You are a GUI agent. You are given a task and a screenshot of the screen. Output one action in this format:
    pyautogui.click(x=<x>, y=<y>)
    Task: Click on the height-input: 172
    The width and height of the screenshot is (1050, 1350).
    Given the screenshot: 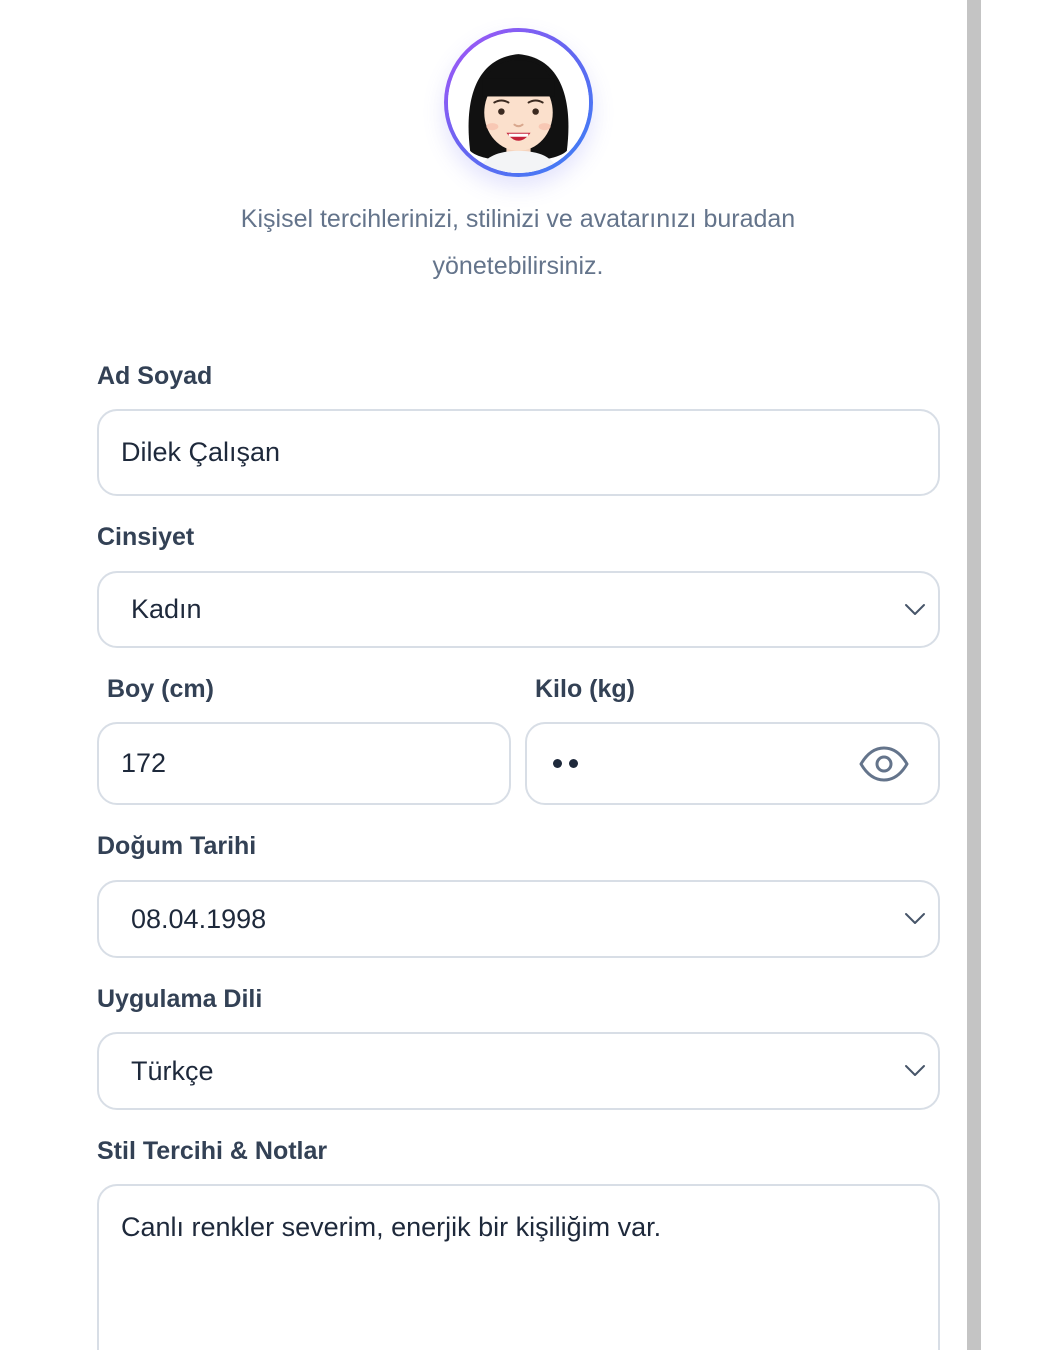 What is the action you would take?
    pyautogui.click(x=304, y=763)
    